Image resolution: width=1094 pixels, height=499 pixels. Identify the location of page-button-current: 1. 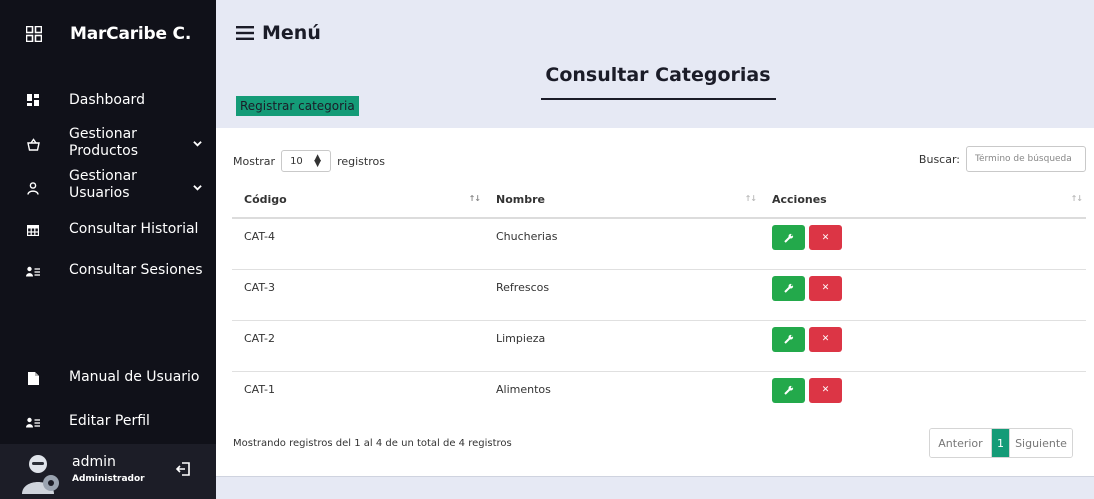
(1000, 443).